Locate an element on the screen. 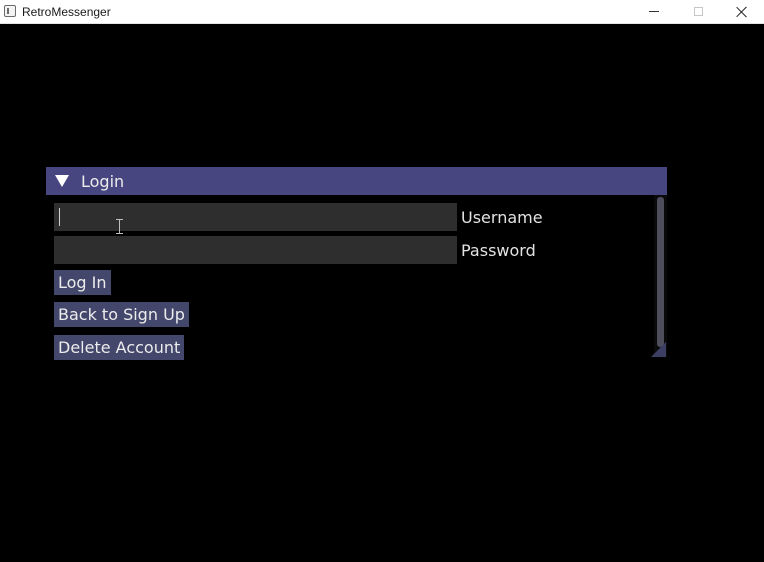 The image size is (764, 562). vertical-scrollbar is located at coordinates (660, 276).